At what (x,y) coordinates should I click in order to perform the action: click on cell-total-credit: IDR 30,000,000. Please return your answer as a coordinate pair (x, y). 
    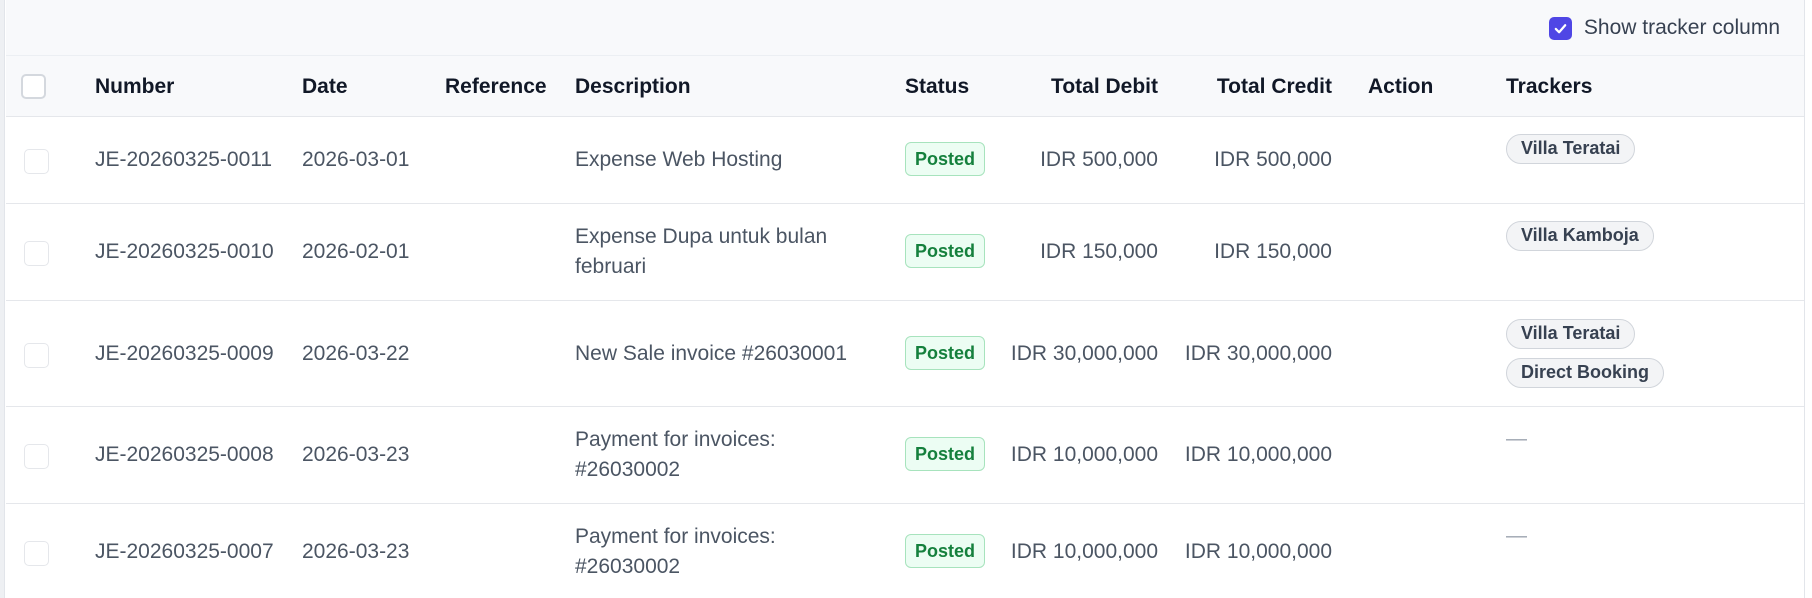
    Looking at the image, I should click on (1258, 353).